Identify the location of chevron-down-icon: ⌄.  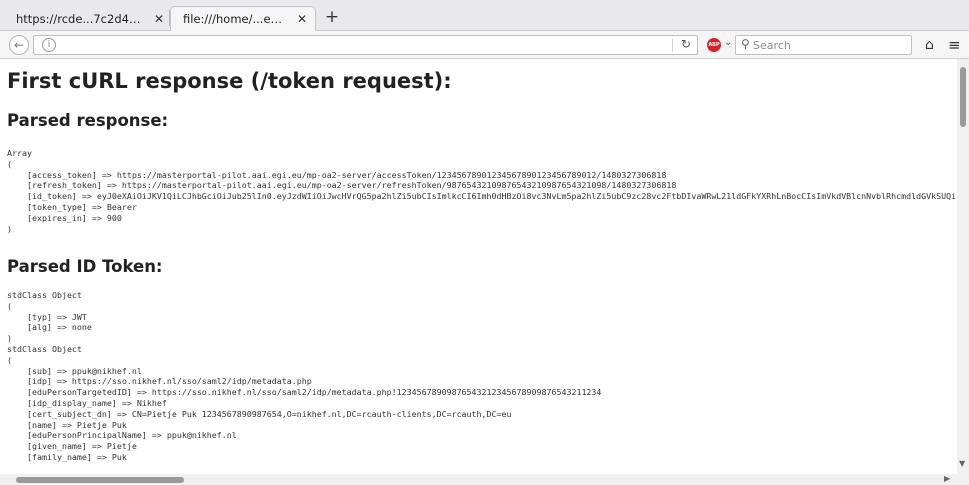
(728, 42).